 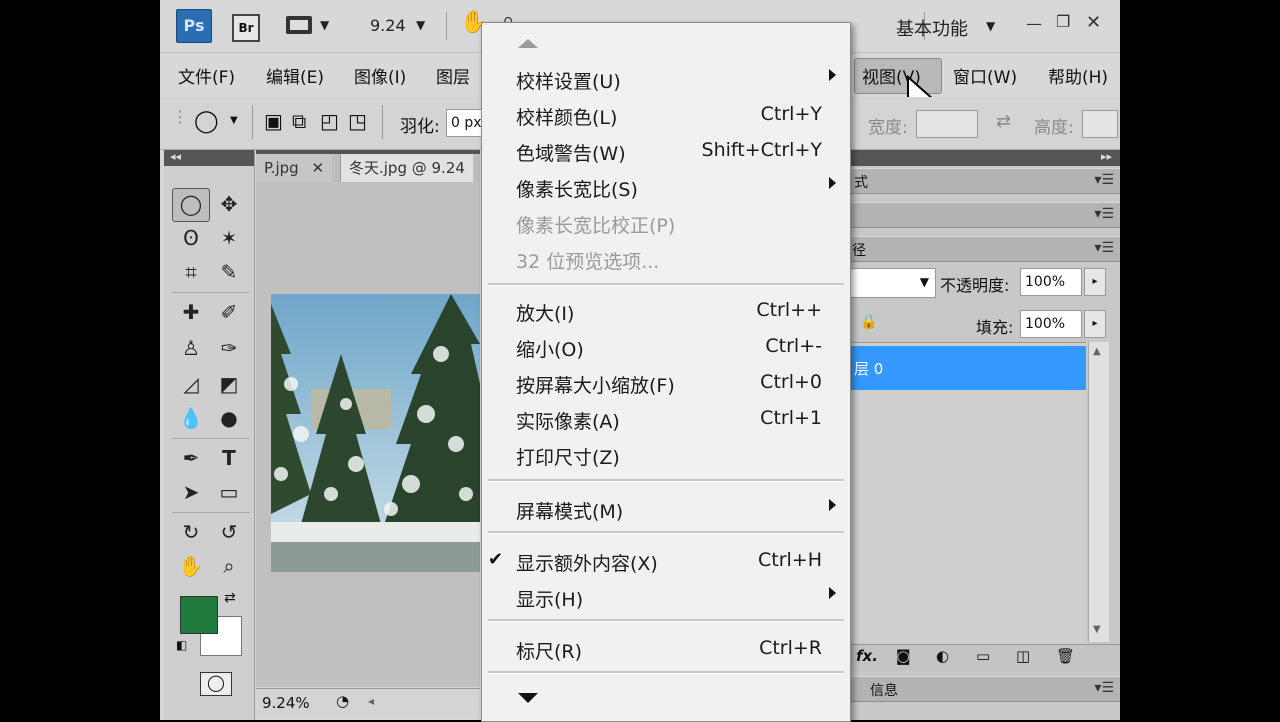 I want to click on collapse-icon: ◂◂, so click(x=175, y=156).